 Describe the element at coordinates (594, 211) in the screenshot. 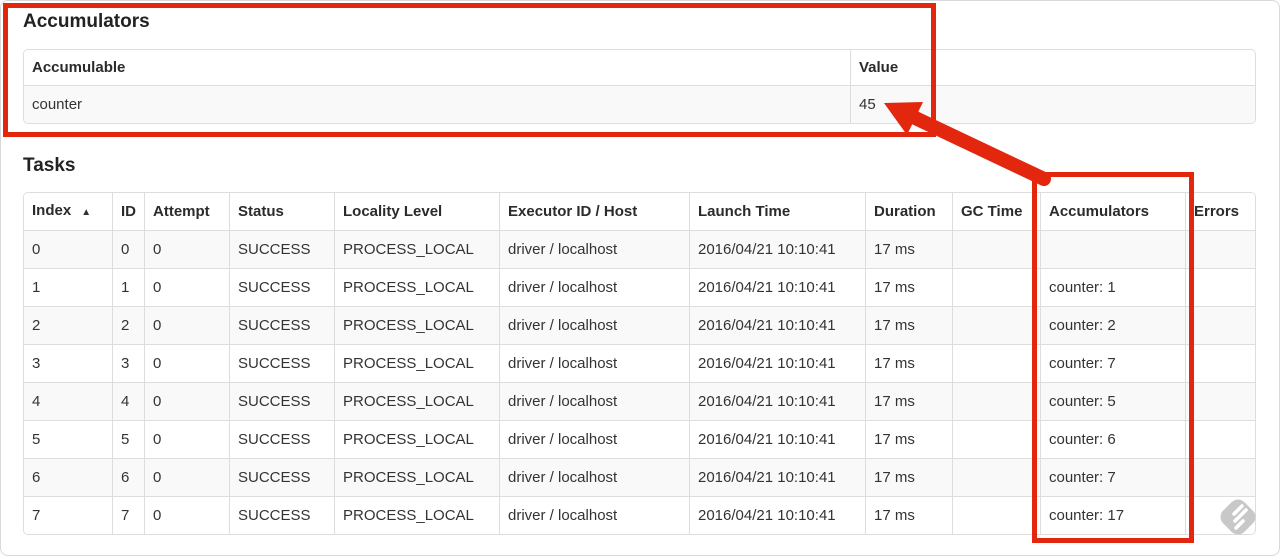

I see `column-header-executor-id-host: Executor ID / Host` at that location.